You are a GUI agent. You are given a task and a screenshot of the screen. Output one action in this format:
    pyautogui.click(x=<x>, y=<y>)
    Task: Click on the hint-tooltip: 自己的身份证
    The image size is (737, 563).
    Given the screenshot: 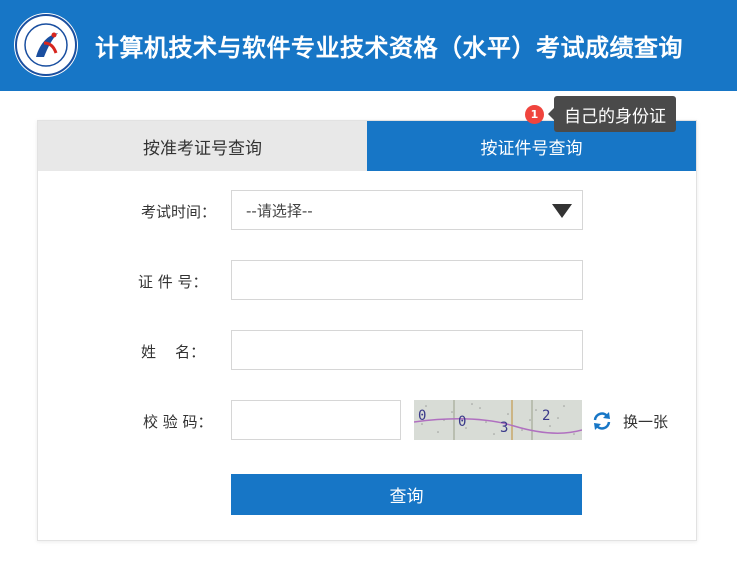 What is the action you would take?
    pyautogui.click(x=612, y=114)
    